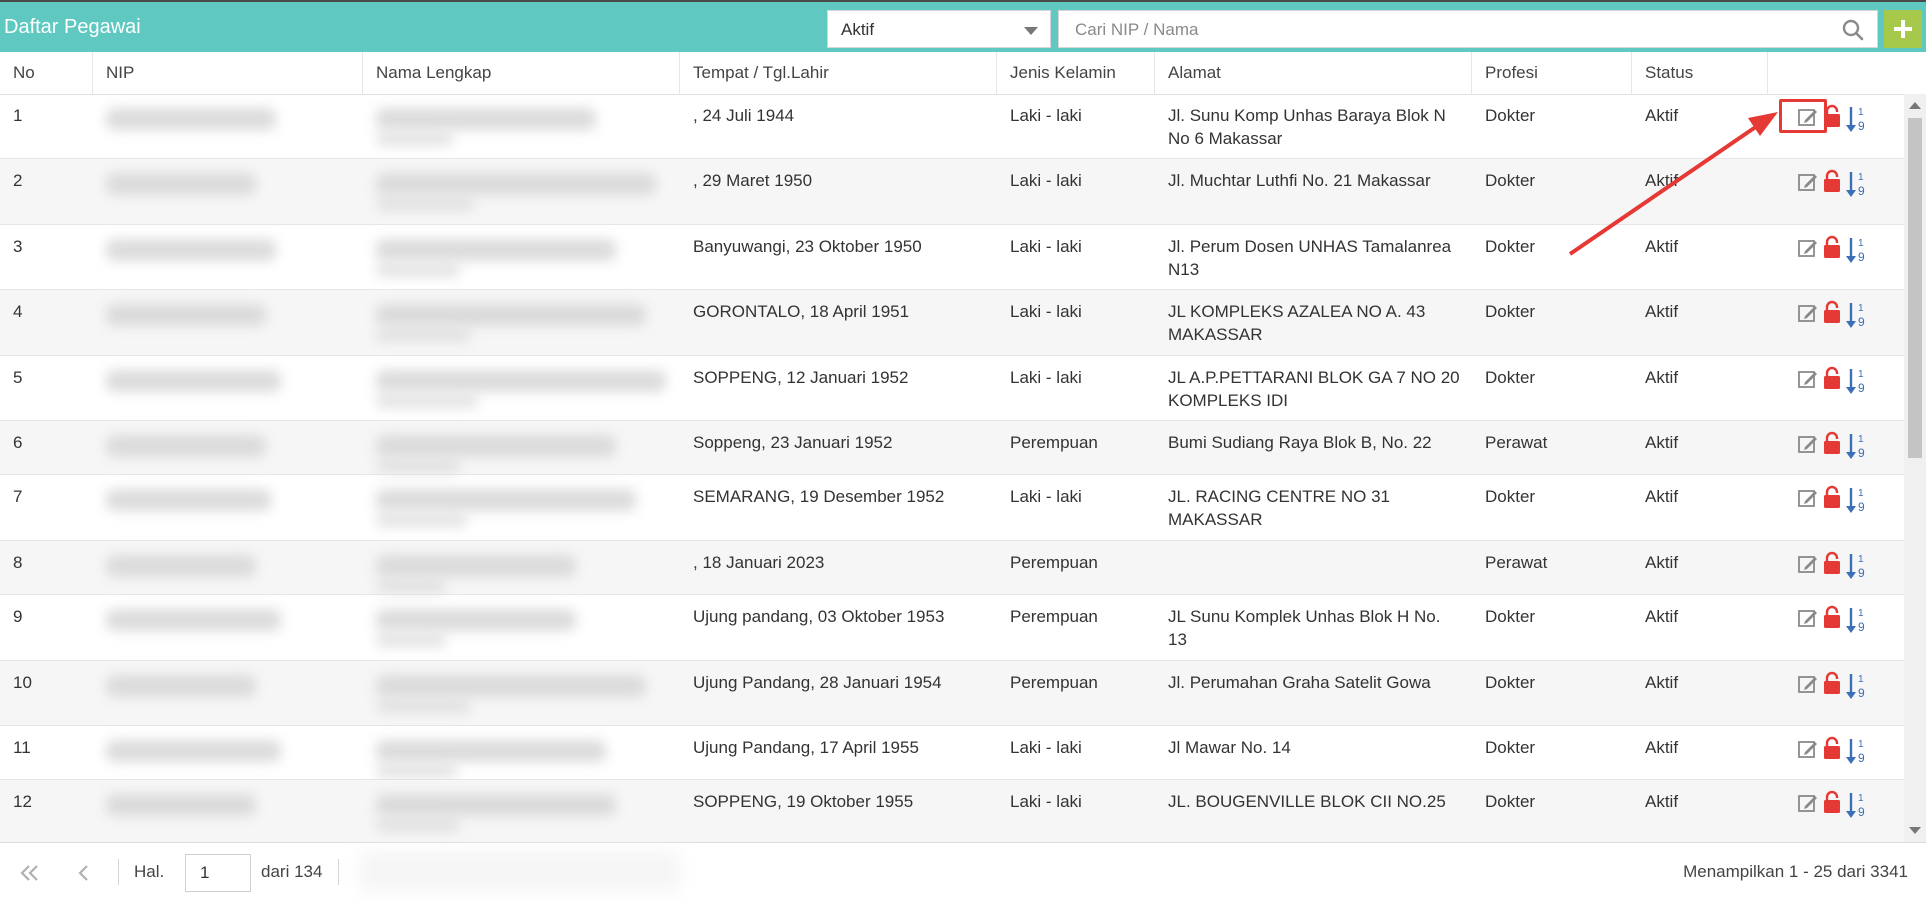 This screenshot has width=1926, height=901. I want to click on cell-jenis-kelamin: Perempuan, so click(1054, 682).